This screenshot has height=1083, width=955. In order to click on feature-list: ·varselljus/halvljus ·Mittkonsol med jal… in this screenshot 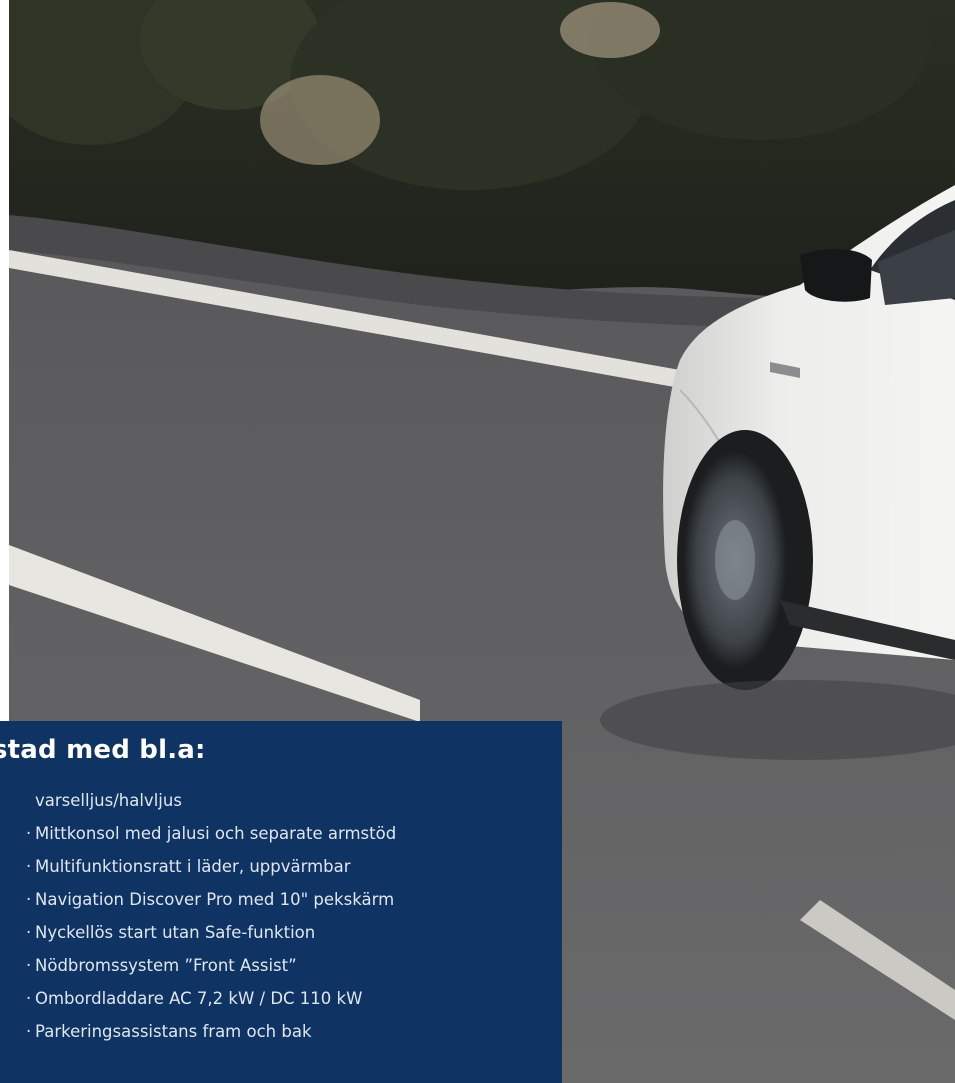, I will do `click(211, 923)`.